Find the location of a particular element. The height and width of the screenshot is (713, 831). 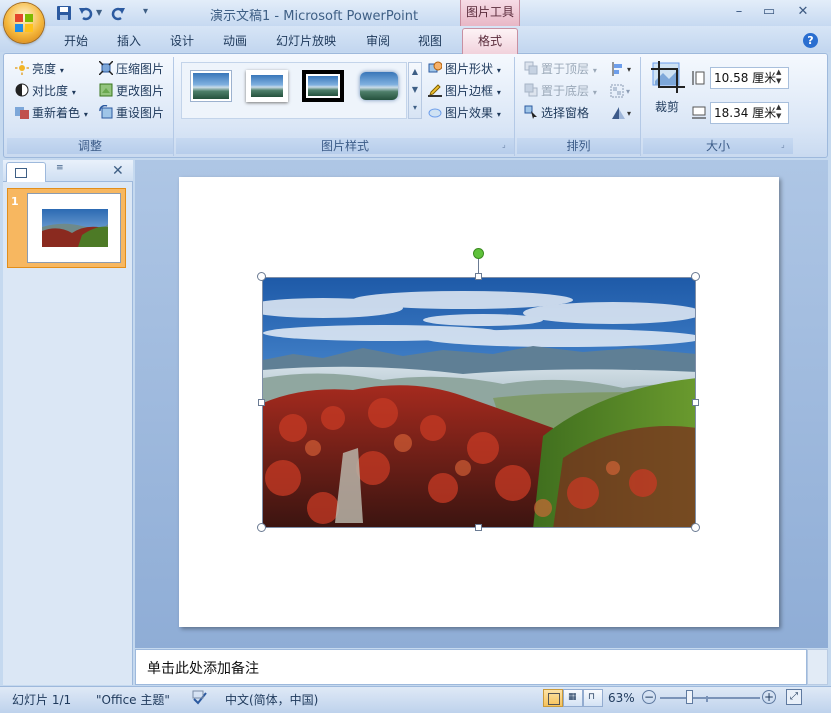

tab-slides is located at coordinates (26, 172).